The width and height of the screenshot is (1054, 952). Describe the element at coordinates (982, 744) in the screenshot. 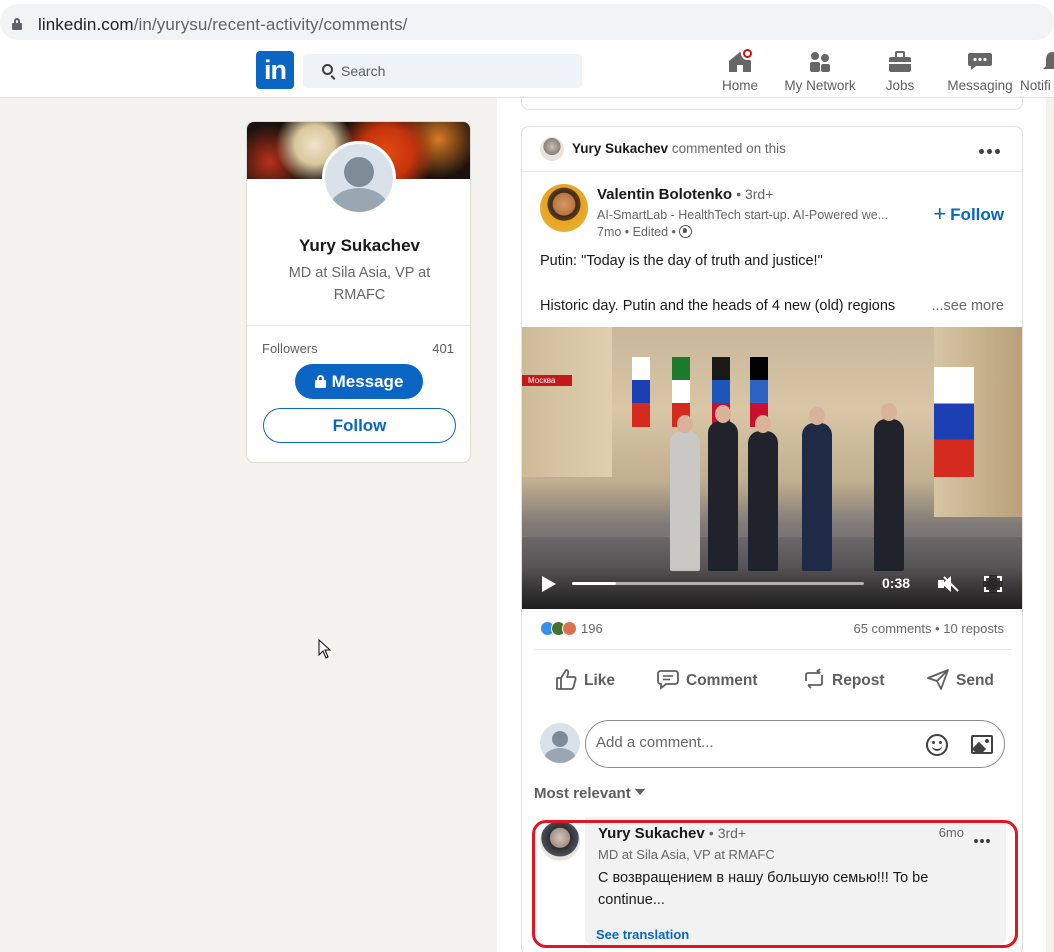

I see `image-icon` at that location.